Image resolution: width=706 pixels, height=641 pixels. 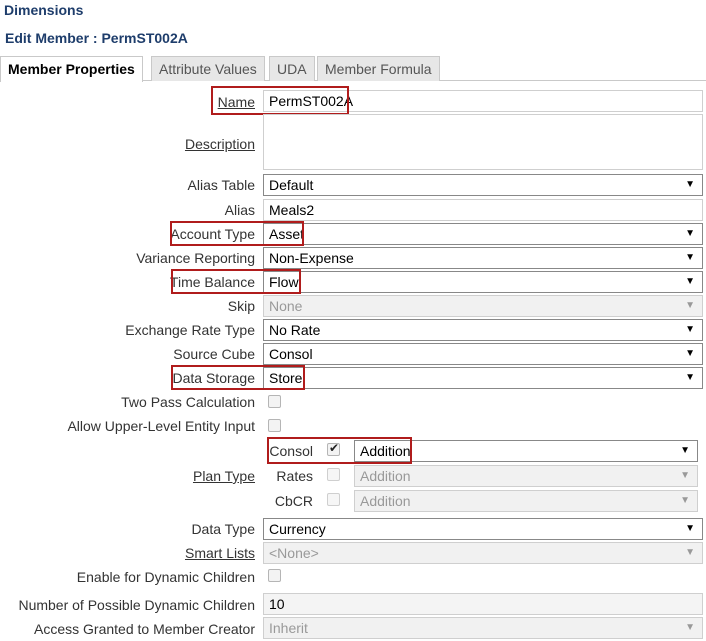 What do you see at coordinates (238, 377) in the screenshot?
I see `data-storage-highlight` at bounding box center [238, 377].